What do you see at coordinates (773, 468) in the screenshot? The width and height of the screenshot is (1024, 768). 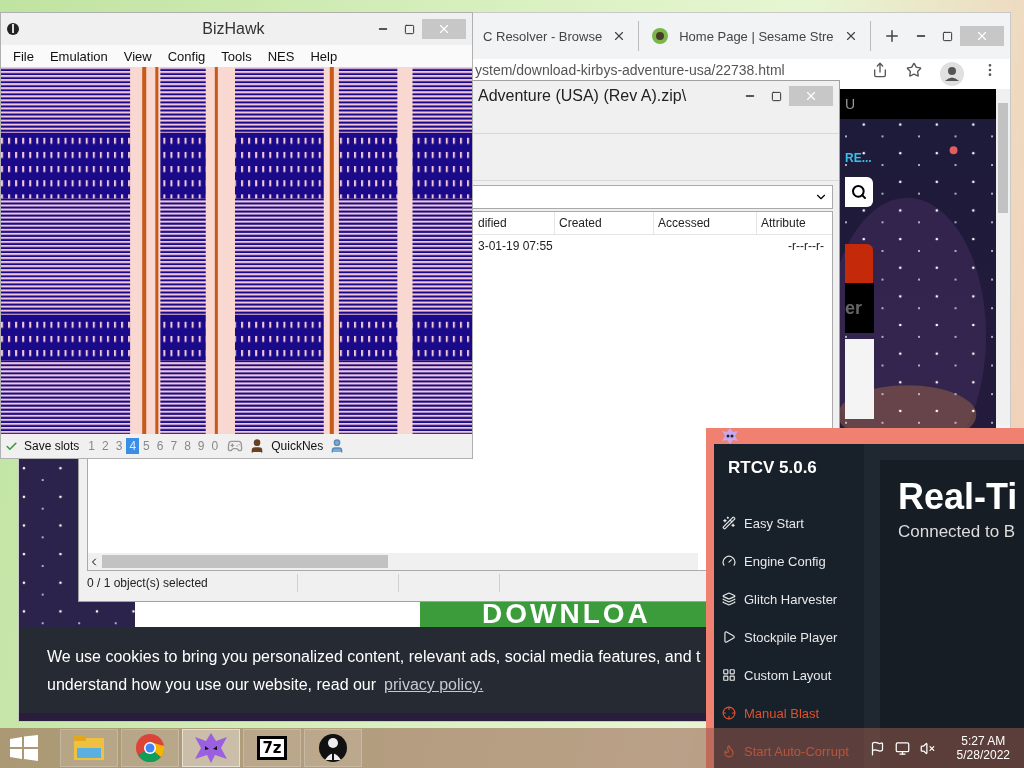 I see `app-version: RTCV 5.0.6` at bounding box center [773, 468].